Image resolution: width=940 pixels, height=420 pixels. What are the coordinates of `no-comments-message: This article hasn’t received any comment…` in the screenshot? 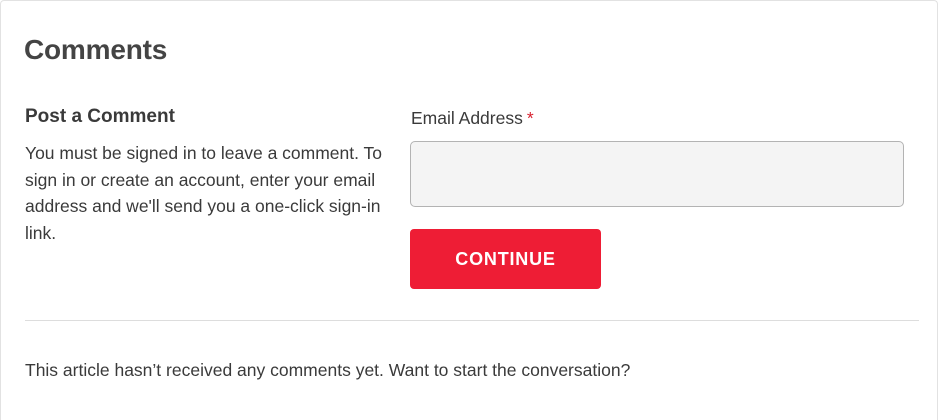 It's located at (328, 370).